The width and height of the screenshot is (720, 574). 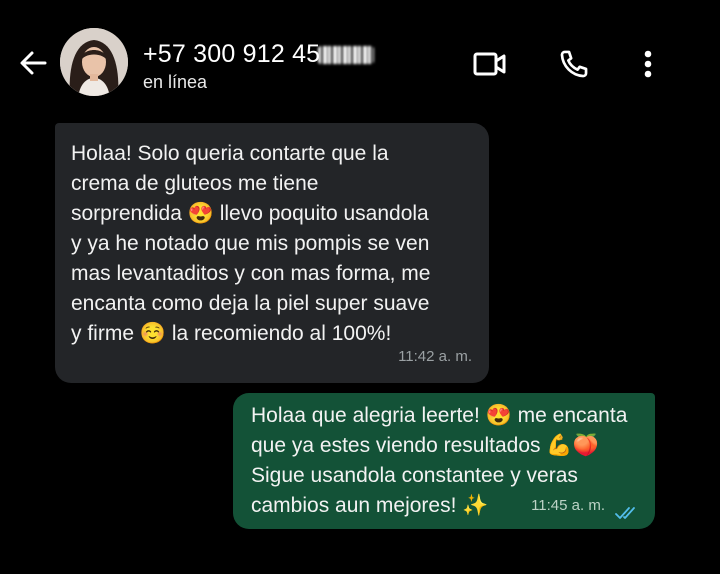 What do you see at coordinates (425, 445) in the screenshot?
I see `message-line: que ya estes viendo resultados 💪🍑` at bounding box center [425, 445].